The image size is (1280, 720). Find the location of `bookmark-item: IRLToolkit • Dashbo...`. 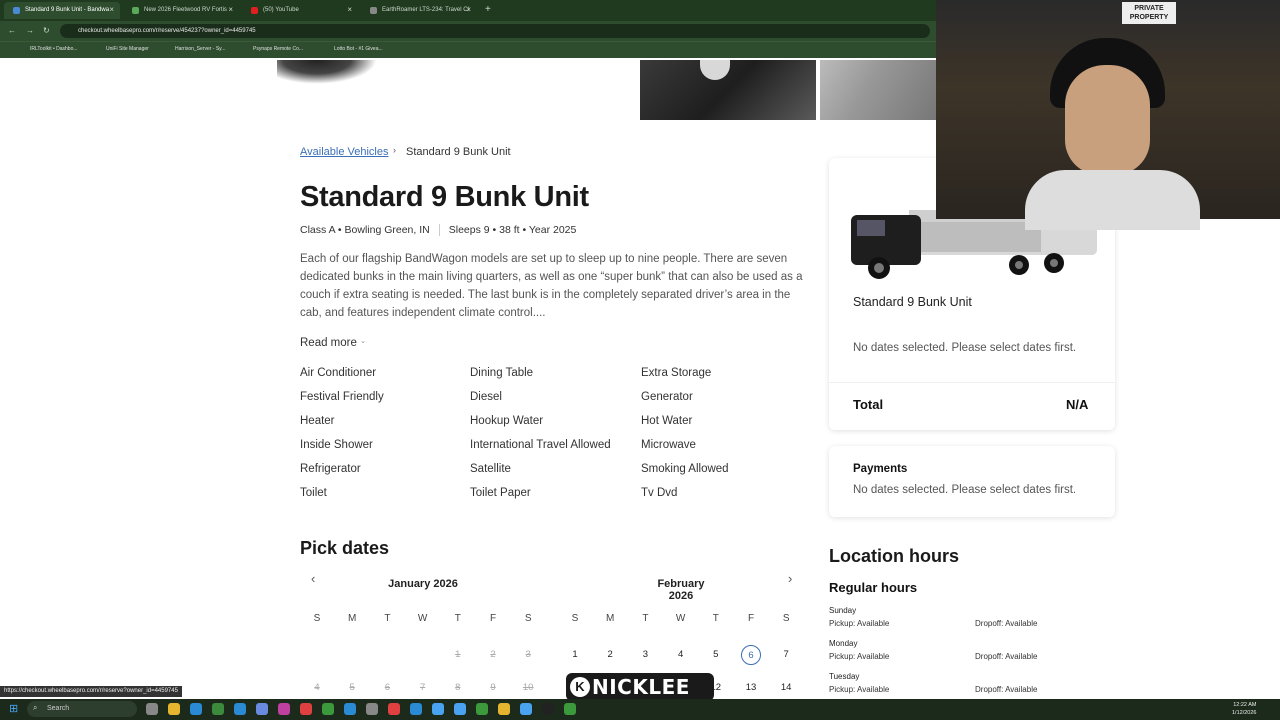

bookmark-item: IRLToolkit • Dashbo... is located at coordinates (54, 49).